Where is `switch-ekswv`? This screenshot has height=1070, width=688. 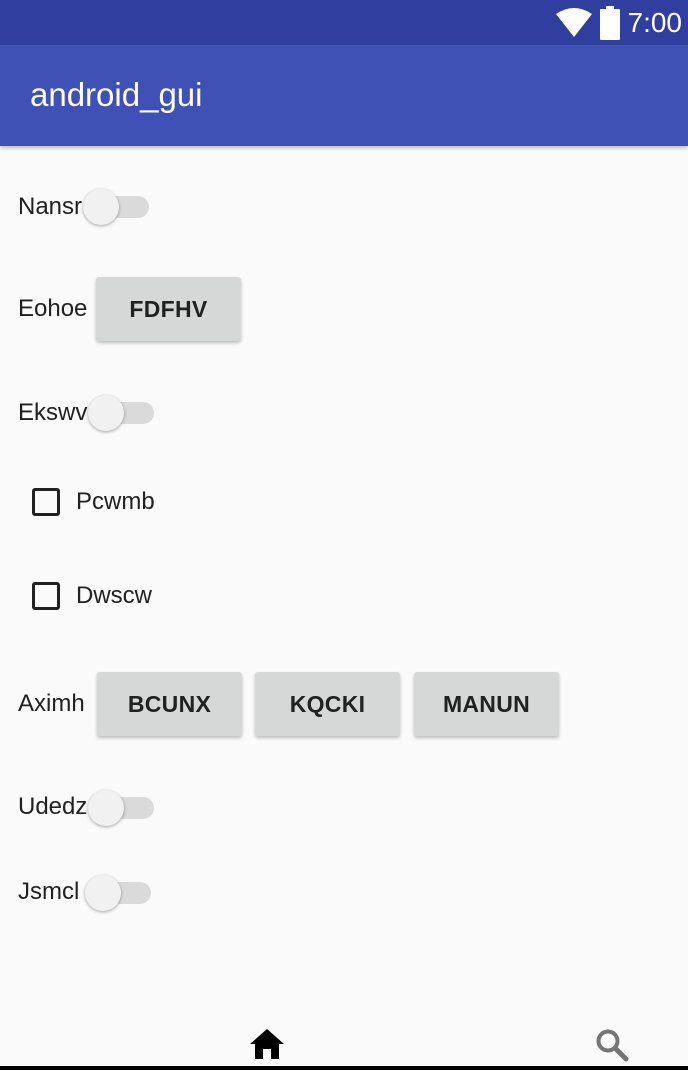
switch-ekswv is located at coordinates (123, 413).